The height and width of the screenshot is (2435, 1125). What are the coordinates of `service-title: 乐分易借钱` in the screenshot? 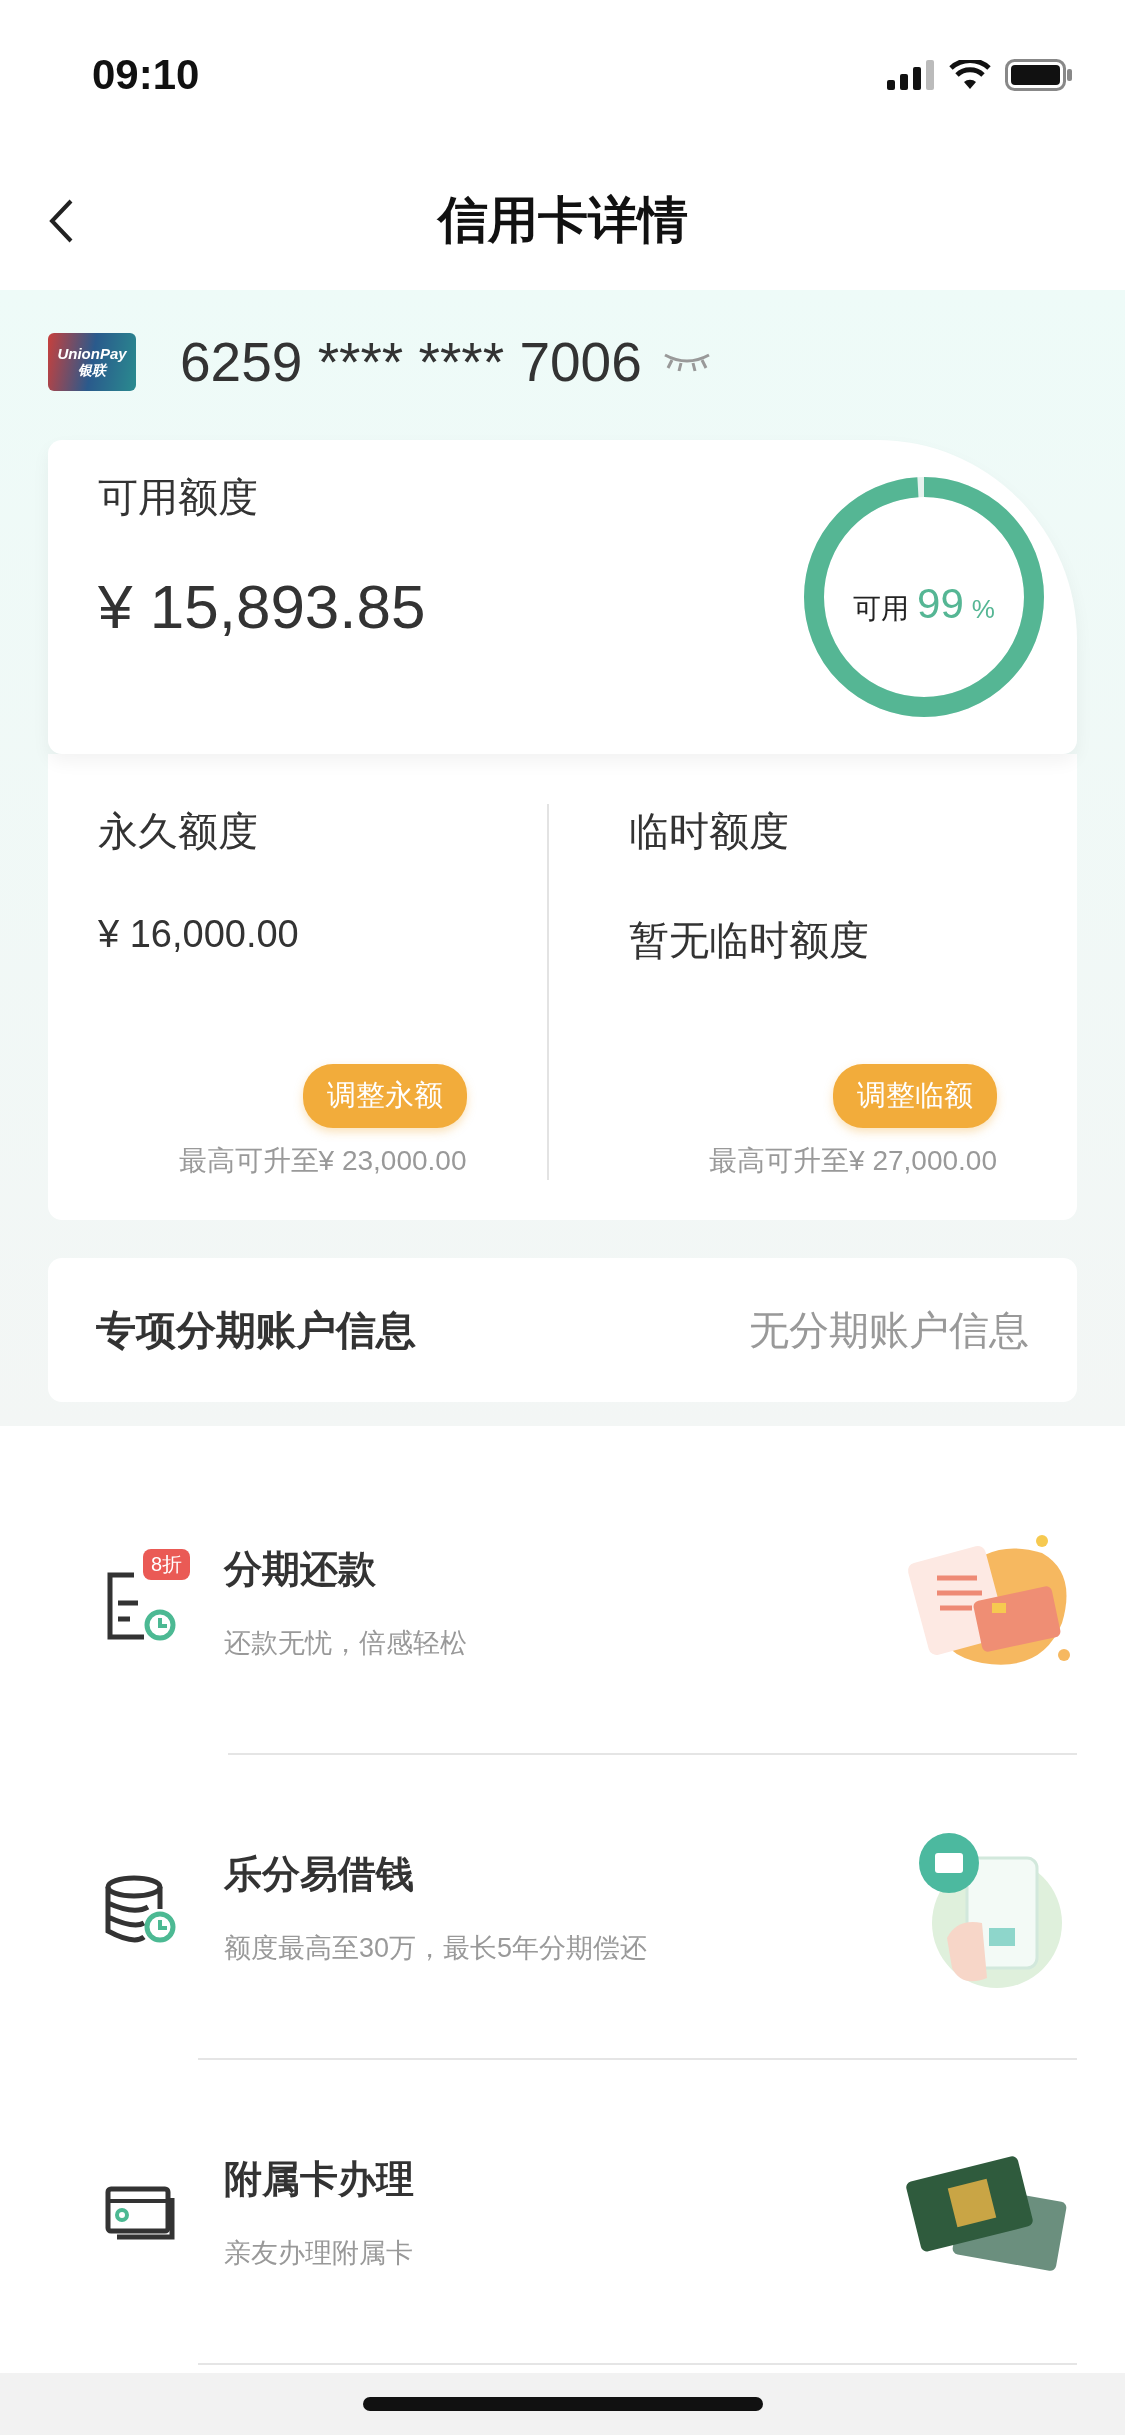 It's located at (319, 1874).